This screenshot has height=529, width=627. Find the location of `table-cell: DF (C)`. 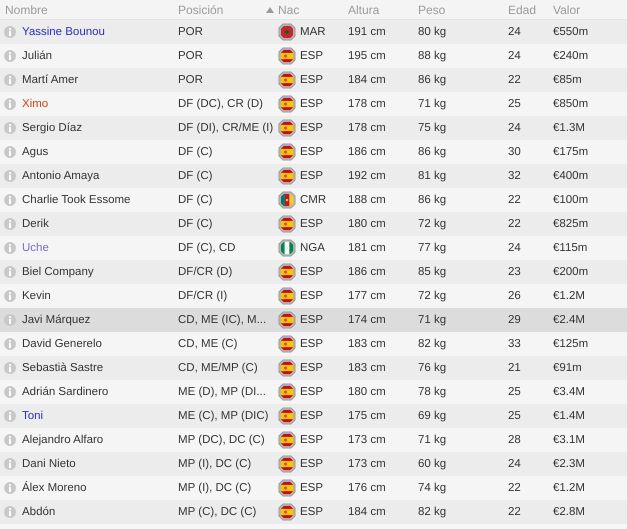

table-cell: DF (C) is located at coordinates (195, 224).